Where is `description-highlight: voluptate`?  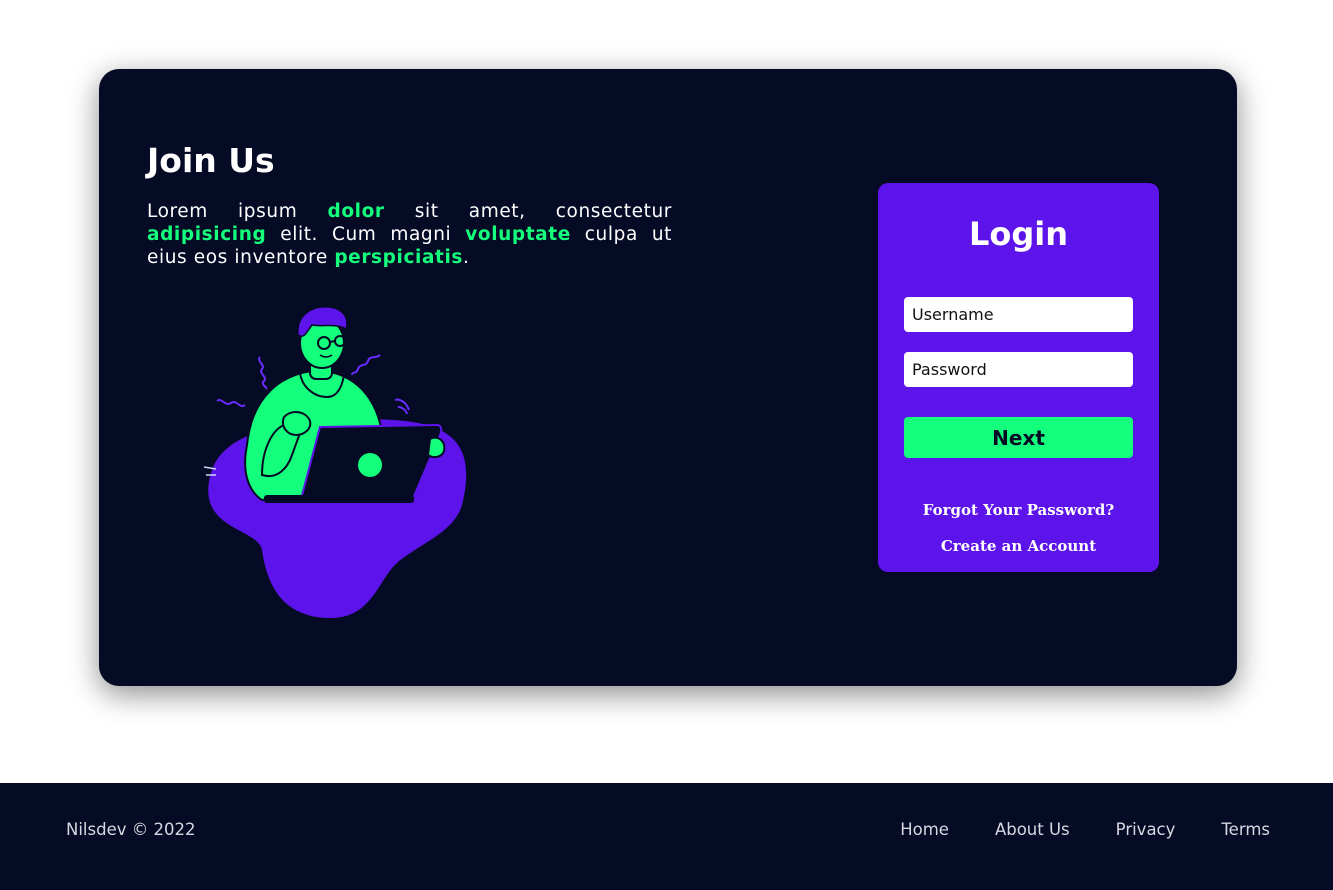
description-highlight: voluptate is located at coordinates (518, 234).